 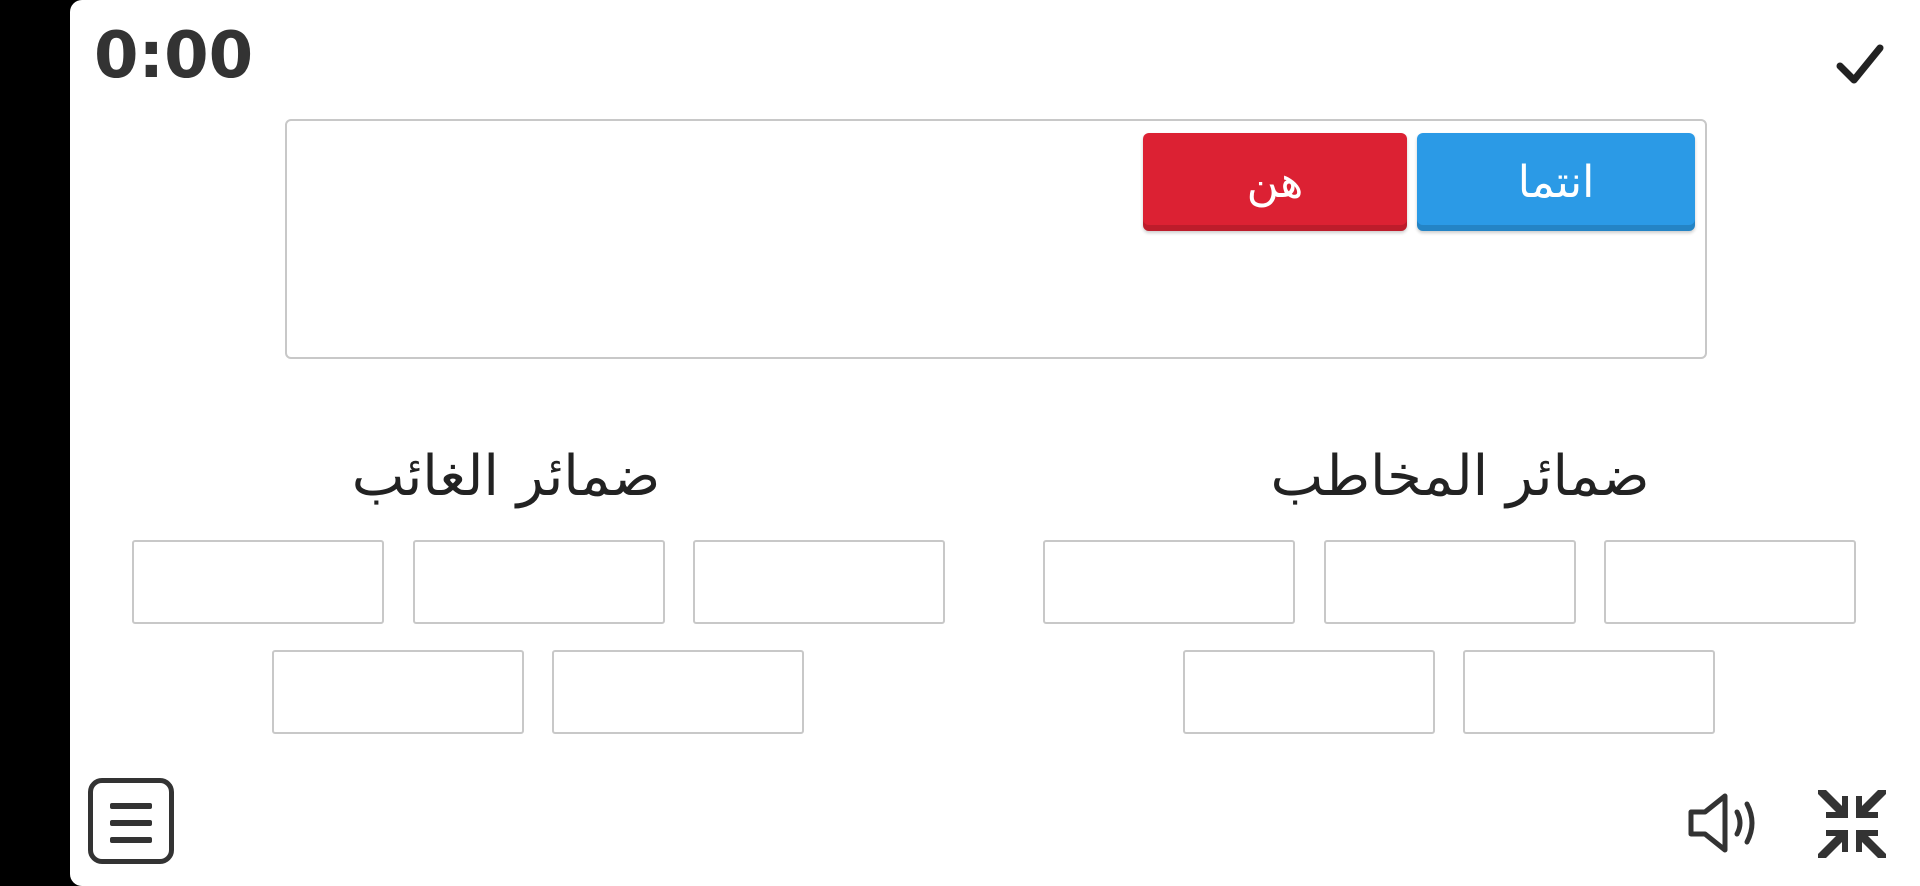 I want to click on speaker-icon, so click(x=1721, y=823).